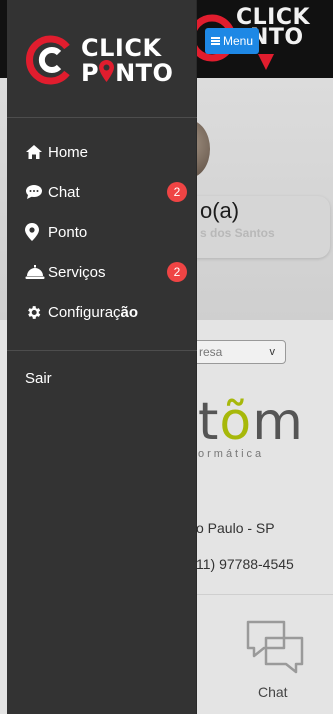 The width and height of the screenshot is (333, 714). I want to click on company-phone: 11) 97788-4545, so click(245, 564).